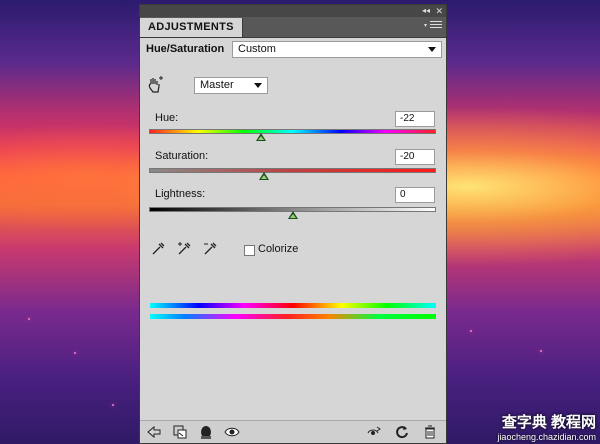 Image resolution: width=600 pixels, height=444 pixels. What do you see at coordinates (293, 431) in the screenshot?
I see `panel-bottom-toolbar` at bounding box center [293, 431].